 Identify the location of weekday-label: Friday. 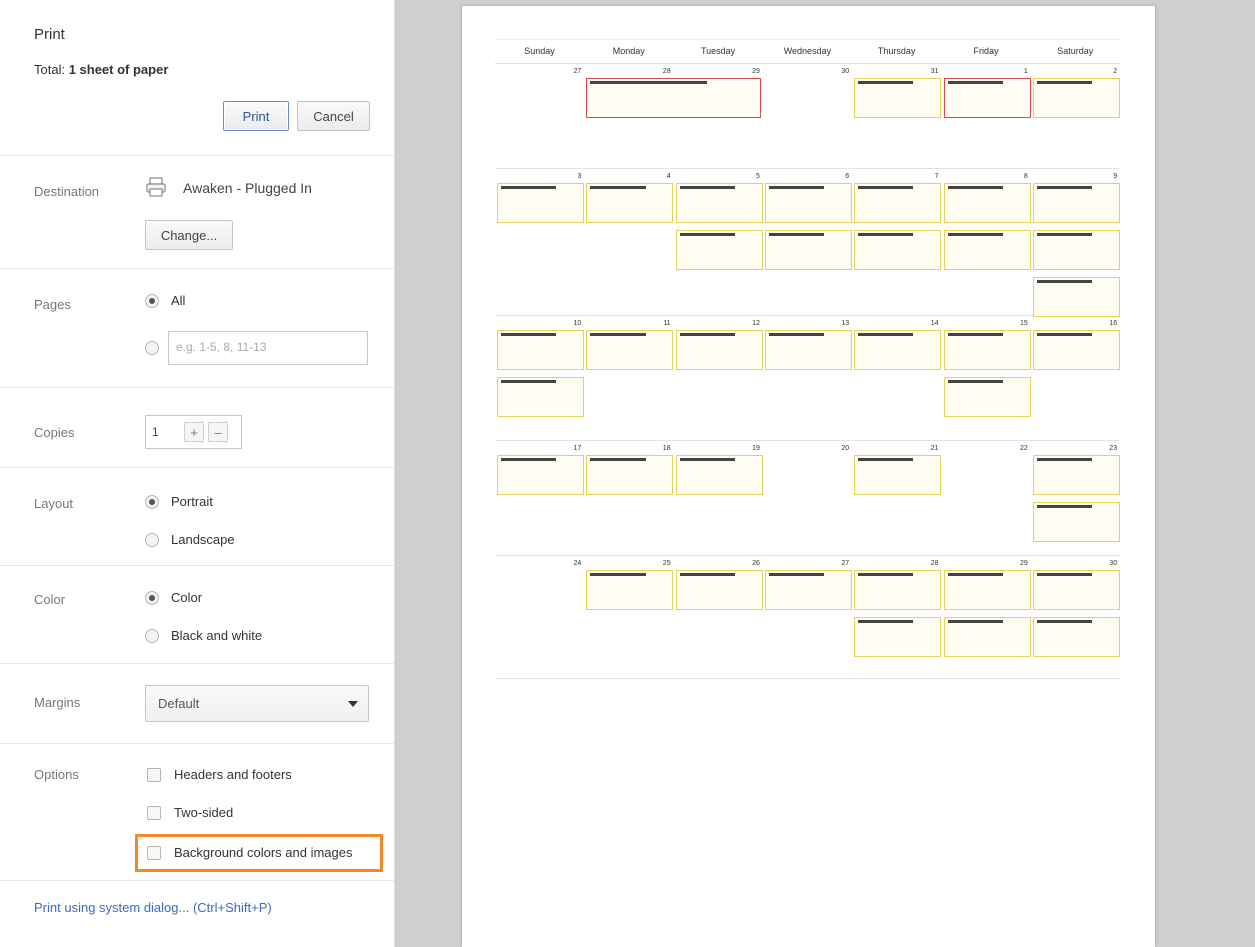
(986, 51).